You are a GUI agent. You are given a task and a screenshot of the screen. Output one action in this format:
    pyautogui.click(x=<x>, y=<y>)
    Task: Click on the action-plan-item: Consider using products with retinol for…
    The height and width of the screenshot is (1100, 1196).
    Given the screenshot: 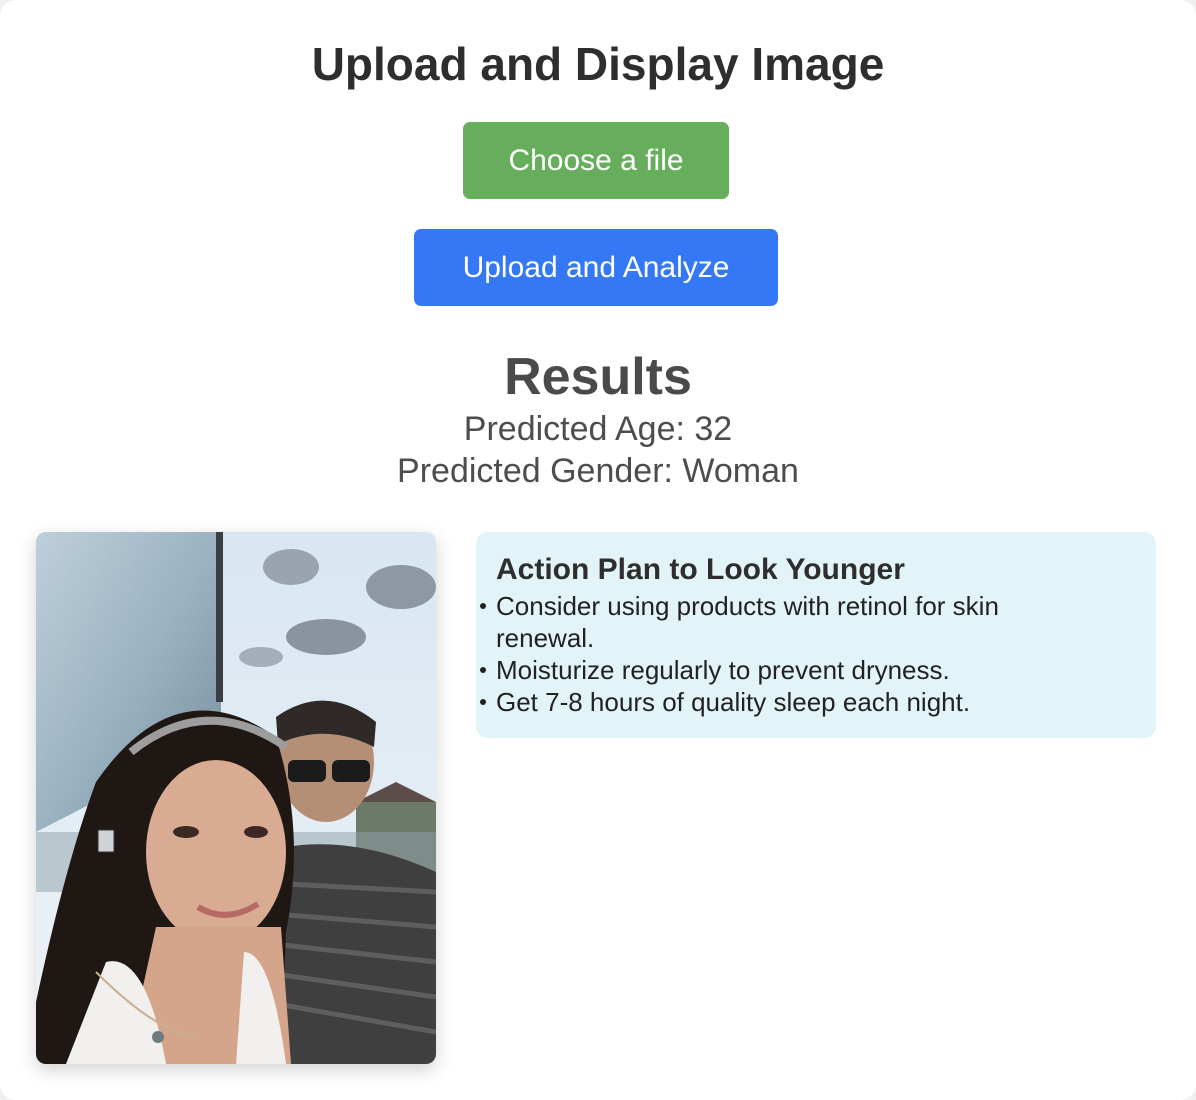 What is the action you would take?
    pyautogui.click(x=783, y=622)
    